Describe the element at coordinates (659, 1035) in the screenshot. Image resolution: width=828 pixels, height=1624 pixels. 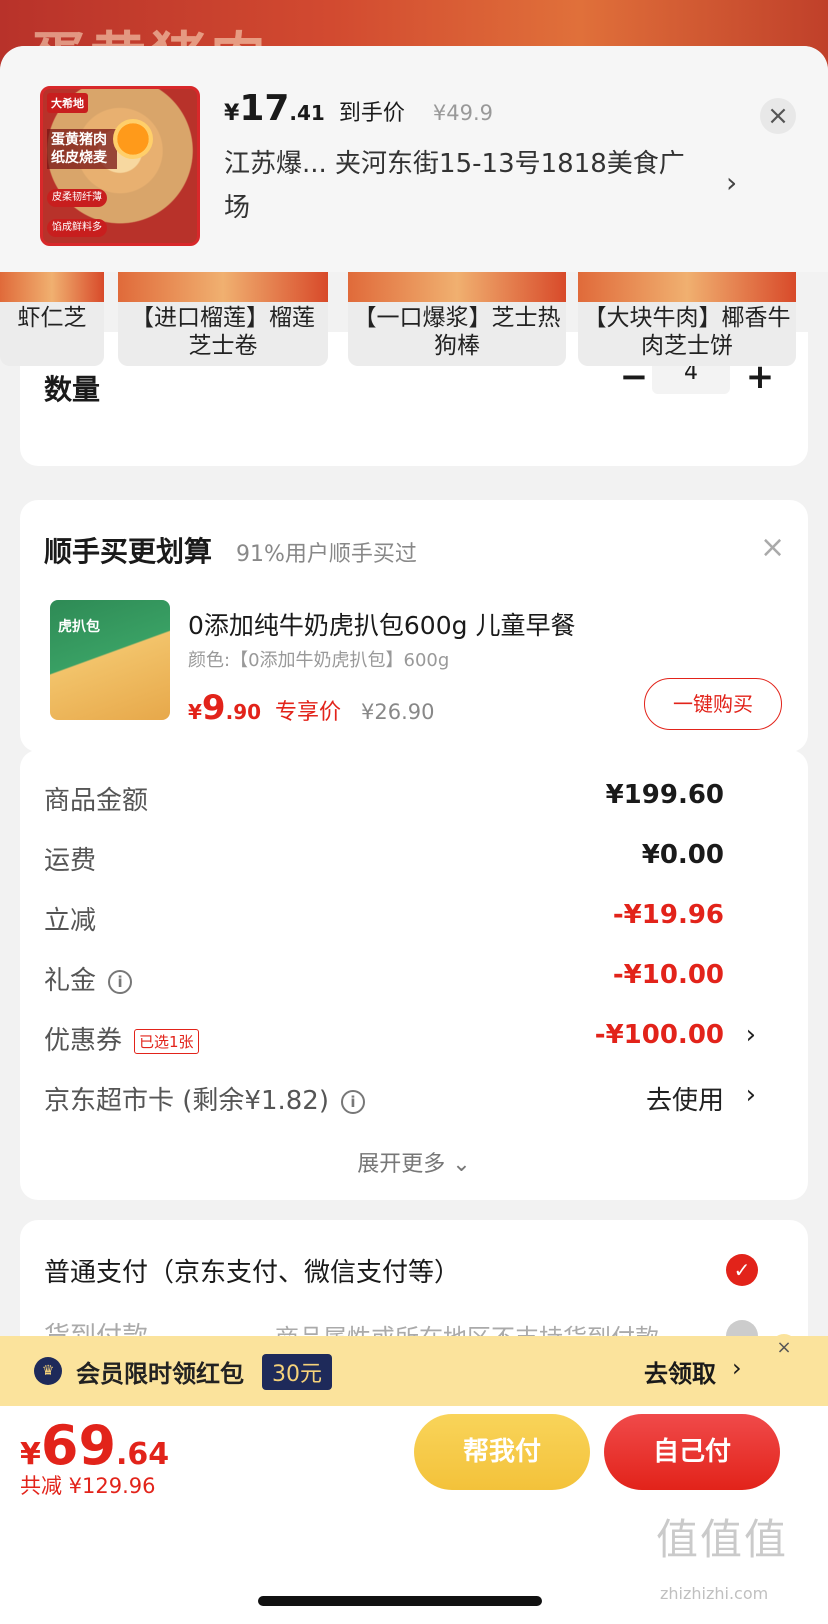
I see `coupon-value: -¥100.00` at that location.